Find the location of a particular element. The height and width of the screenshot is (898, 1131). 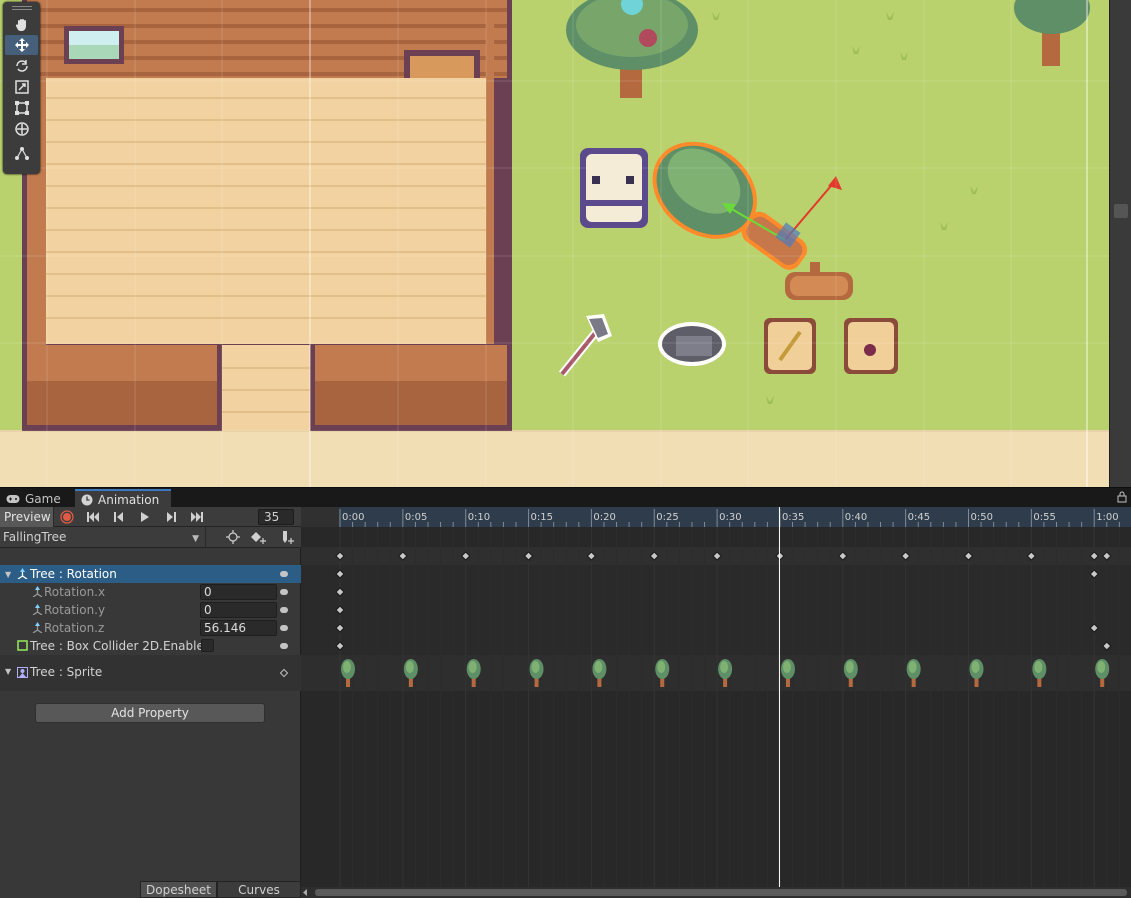

tab-dopesheet: Dopesheet is located at coordinates (178, 889).